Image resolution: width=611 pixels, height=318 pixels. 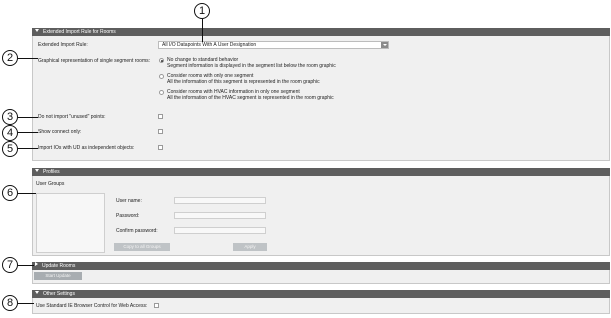 What do you see at coordinates (202, 30) in the screenshot?
I see `callout-1-leader` at bounding box center [202, 30].